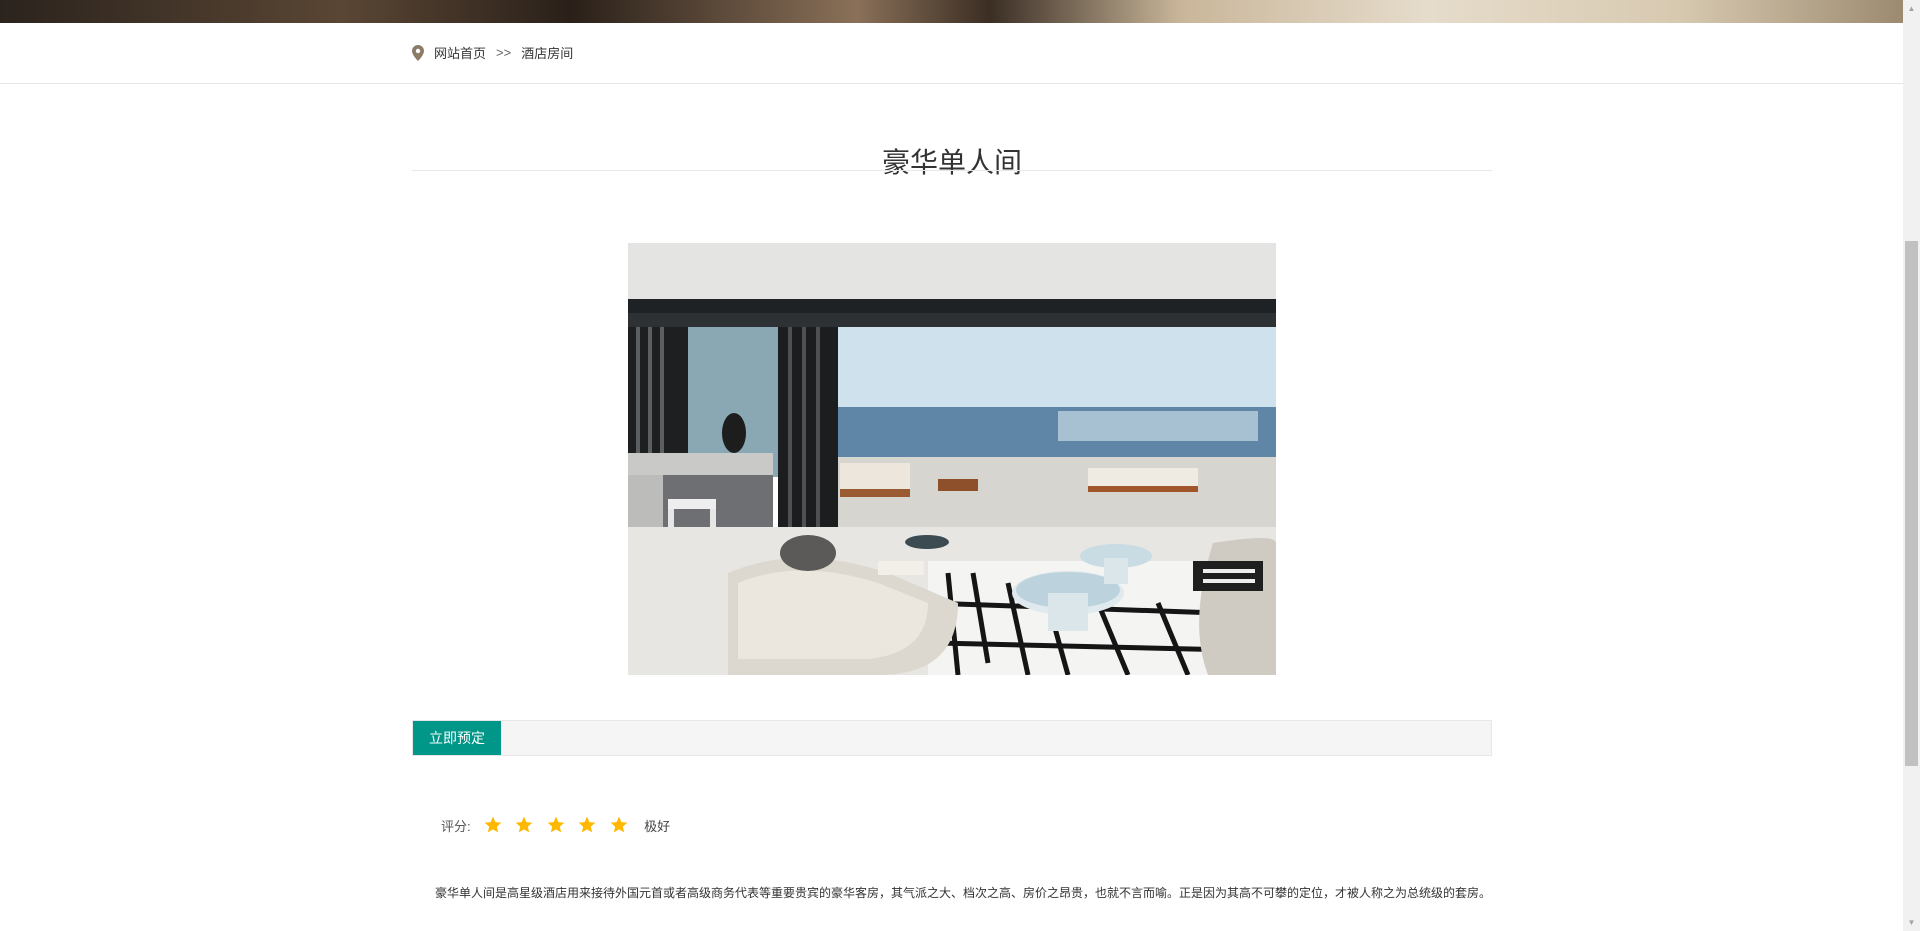  Describe the element at coordinates (1911, 8) in the screenshot. I see `scroll-up-arrow-icon: ▲` at that location.